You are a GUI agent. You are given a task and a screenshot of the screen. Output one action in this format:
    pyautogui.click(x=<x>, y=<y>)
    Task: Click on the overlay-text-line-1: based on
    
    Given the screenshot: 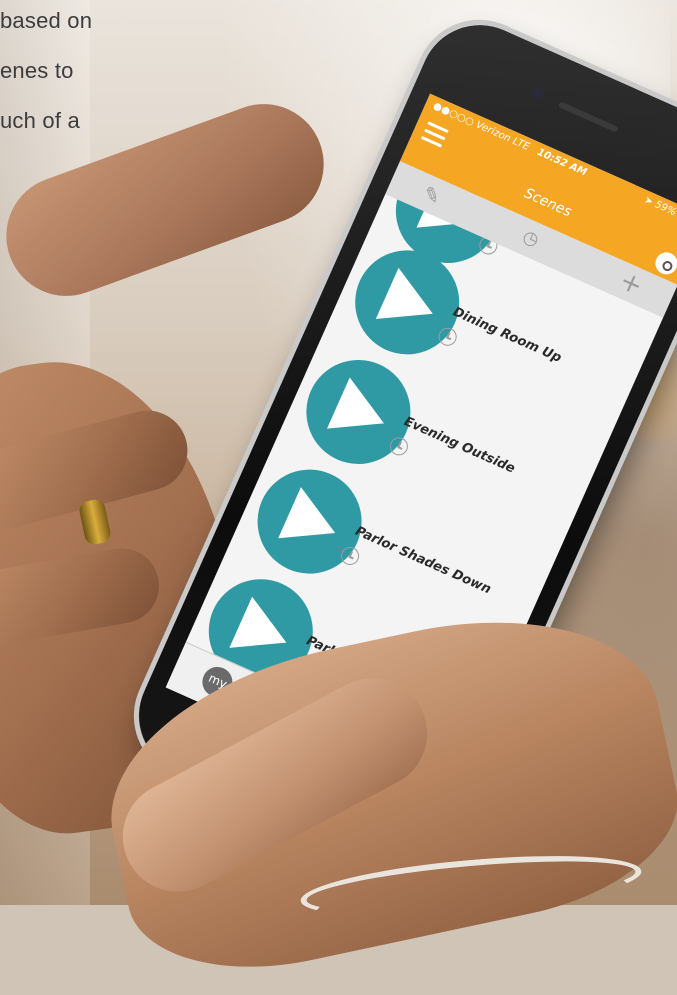 What is the action you would take?
    pyautogui.click(x=46, y=21)
    